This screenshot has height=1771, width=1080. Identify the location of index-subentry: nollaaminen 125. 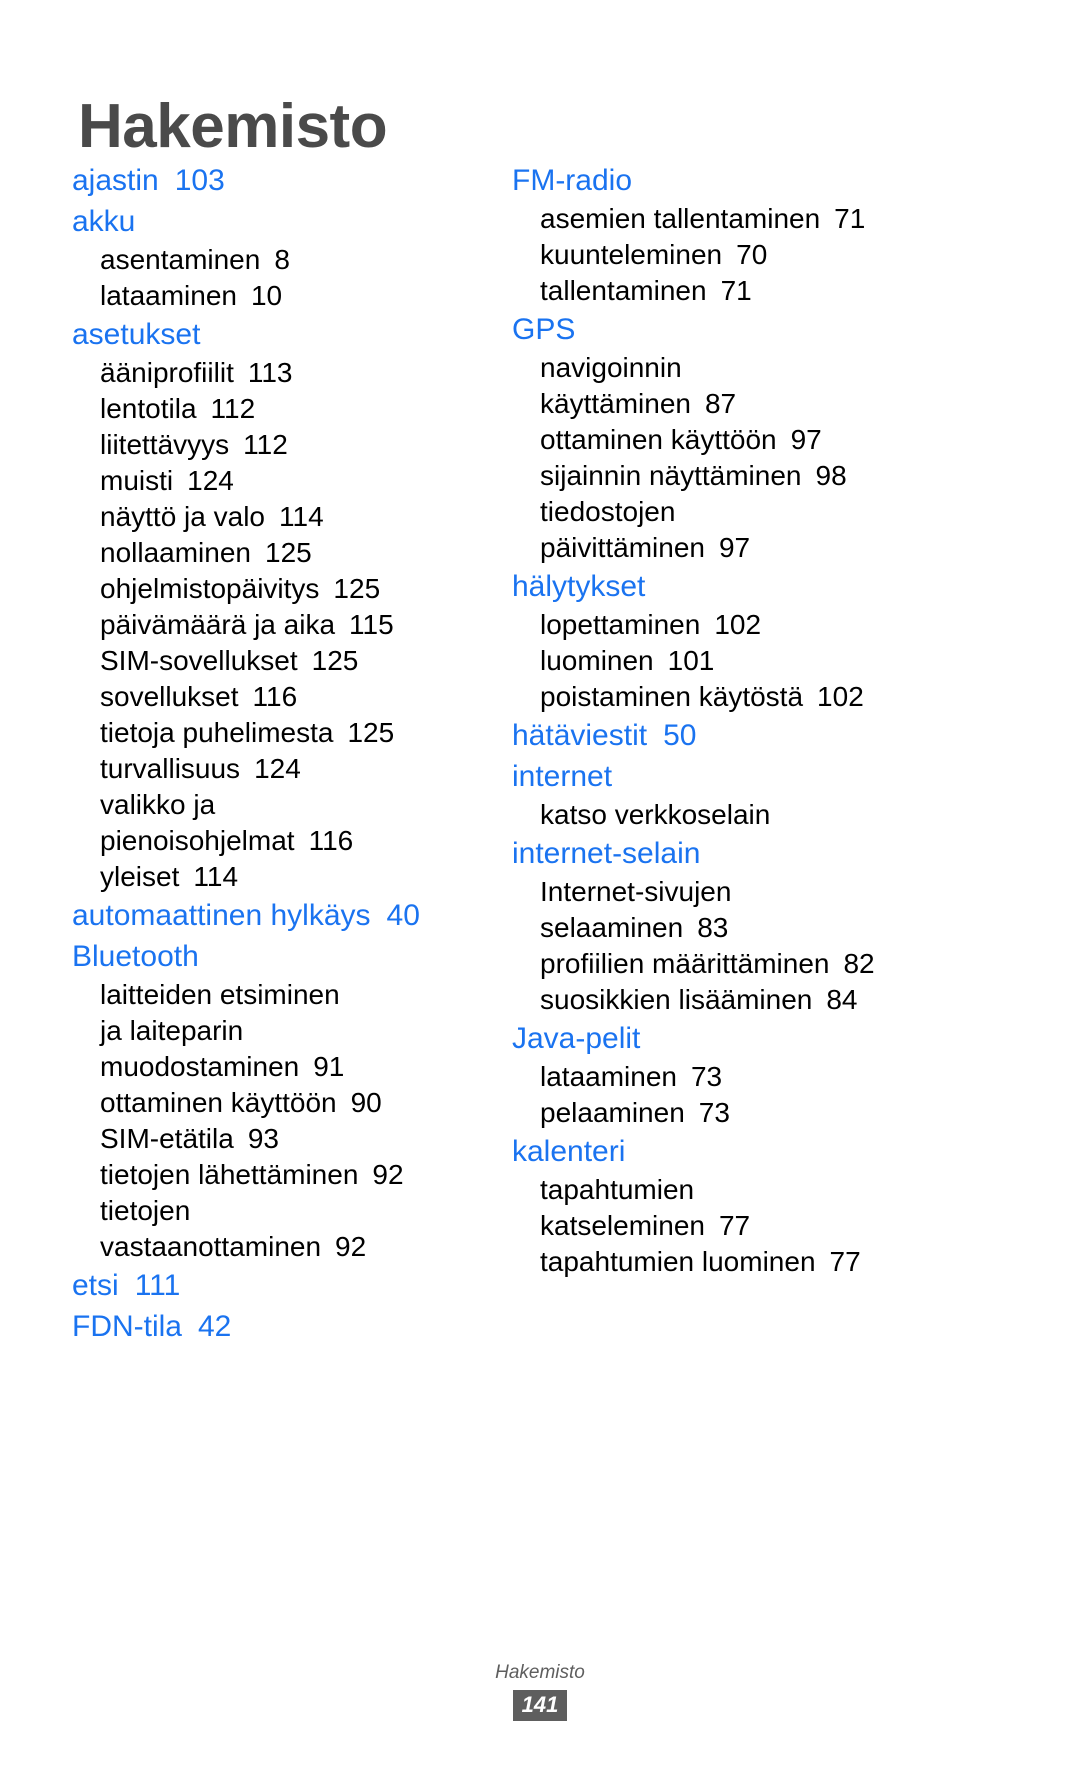
(282, 553).